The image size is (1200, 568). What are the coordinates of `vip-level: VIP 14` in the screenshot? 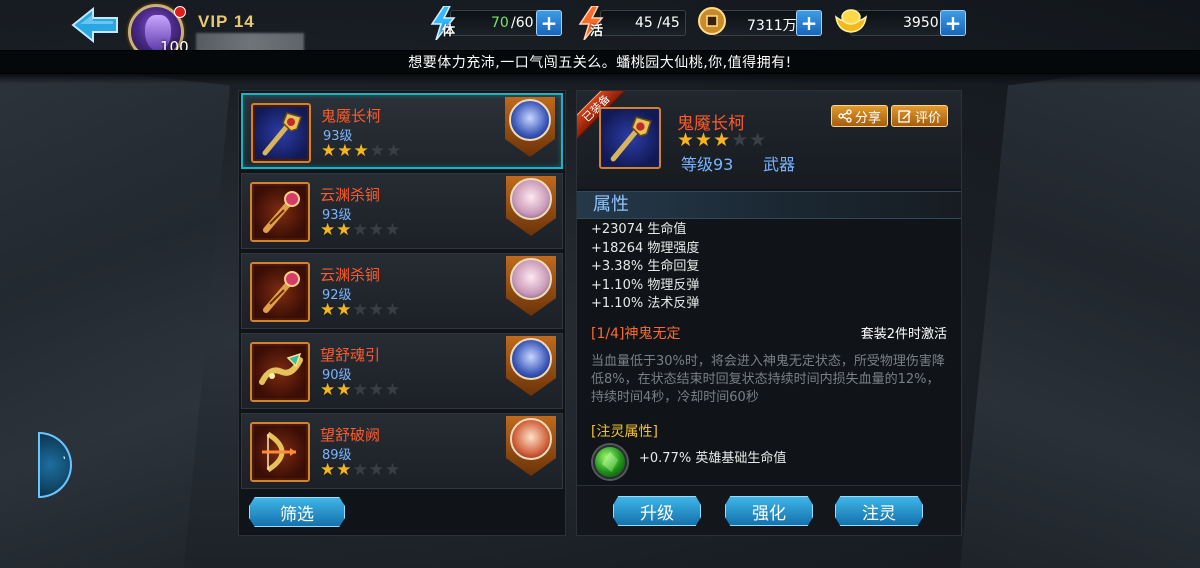 It's located at (226, 21).